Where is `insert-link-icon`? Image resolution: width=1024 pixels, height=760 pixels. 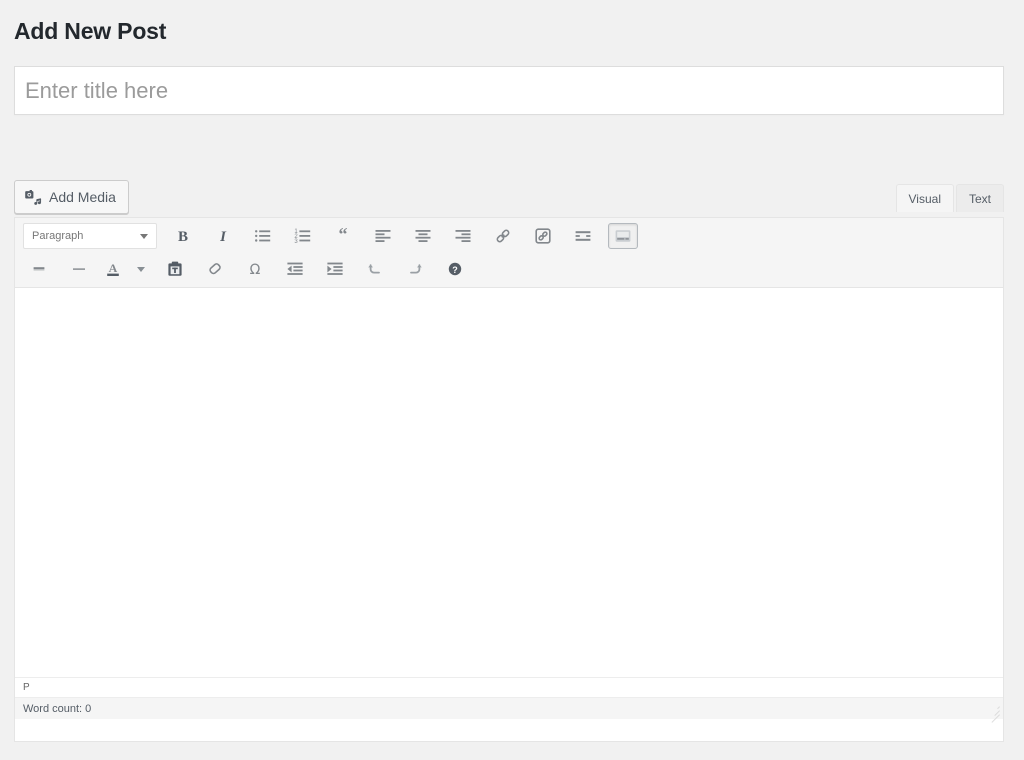 insert-link-icon is located at coordinates (503, 236).